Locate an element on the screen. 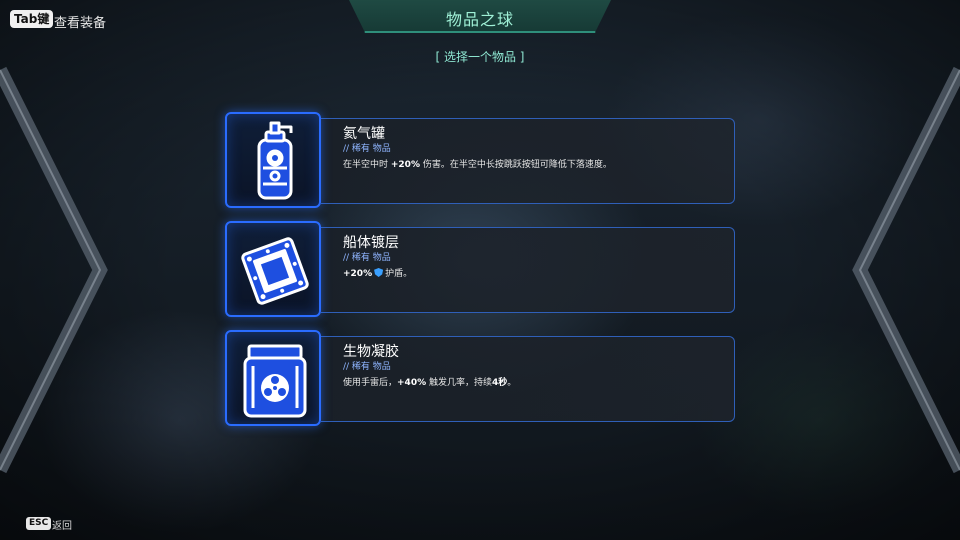  page-title: 物品之球 is located at coordinates (479, 19).